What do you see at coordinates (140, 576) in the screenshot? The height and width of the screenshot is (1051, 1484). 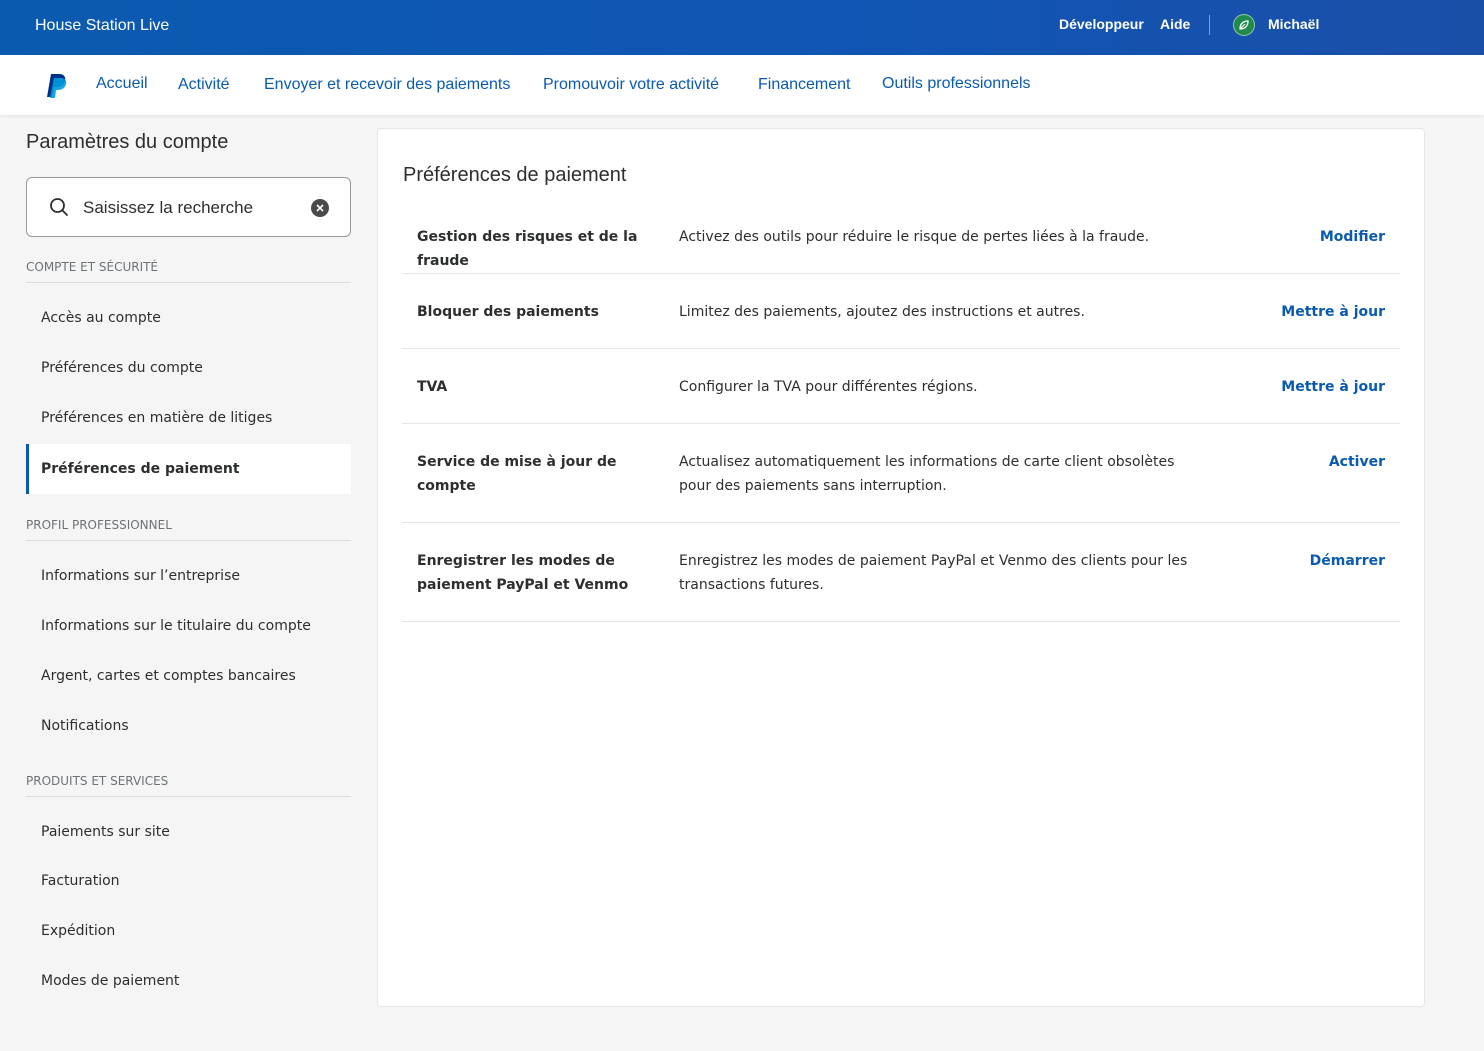 I see `sidebar-item-label: Informations sur l’entreprise` at bounding box center [140, 576].